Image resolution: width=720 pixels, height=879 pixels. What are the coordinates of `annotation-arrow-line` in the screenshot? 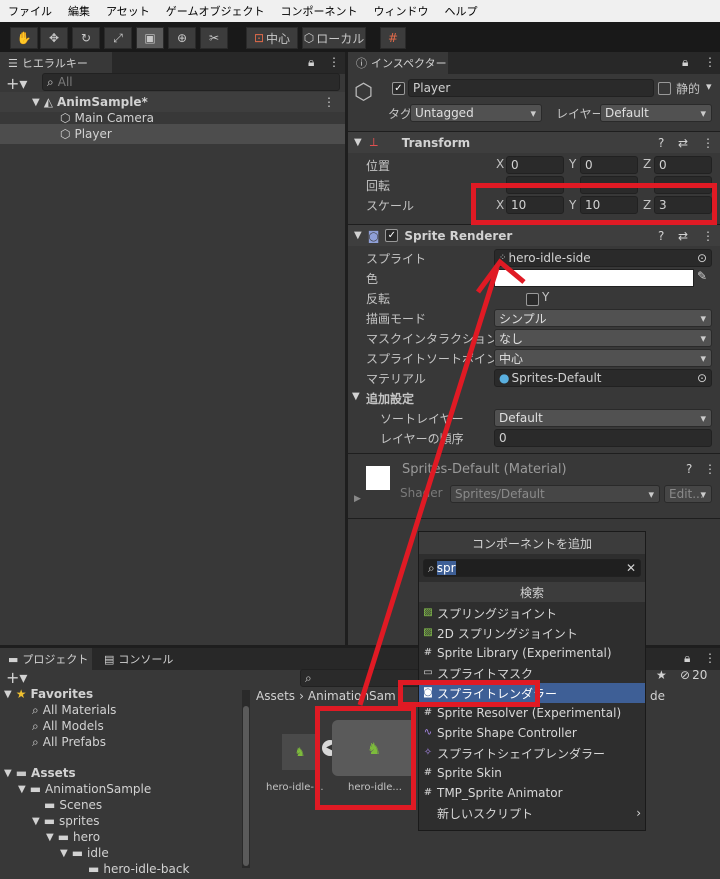 It's located at (428, 486).